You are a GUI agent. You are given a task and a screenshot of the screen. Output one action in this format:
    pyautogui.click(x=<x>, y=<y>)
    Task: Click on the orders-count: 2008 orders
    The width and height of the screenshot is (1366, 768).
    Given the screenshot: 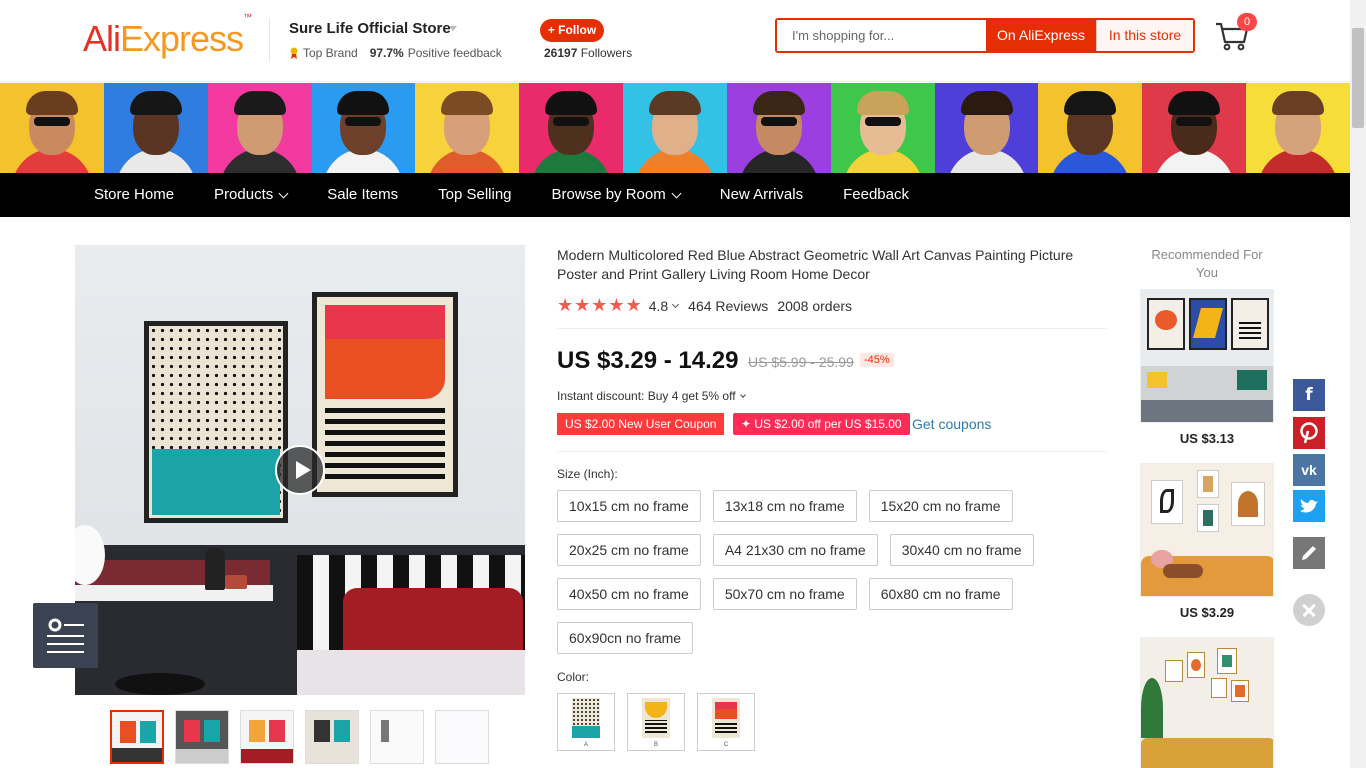 What is the action you would take?
    pyautogui.click(x=815, y=305)
    